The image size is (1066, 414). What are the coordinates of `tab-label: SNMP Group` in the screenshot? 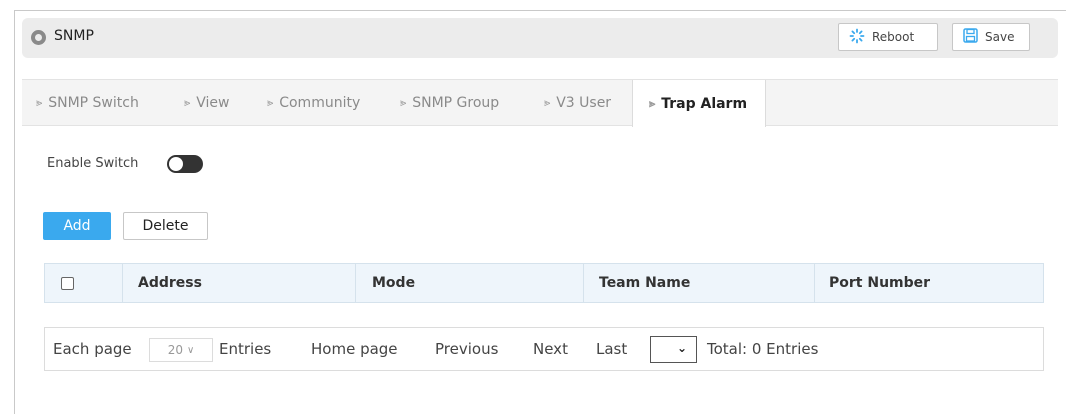 It's located at (456, 103).